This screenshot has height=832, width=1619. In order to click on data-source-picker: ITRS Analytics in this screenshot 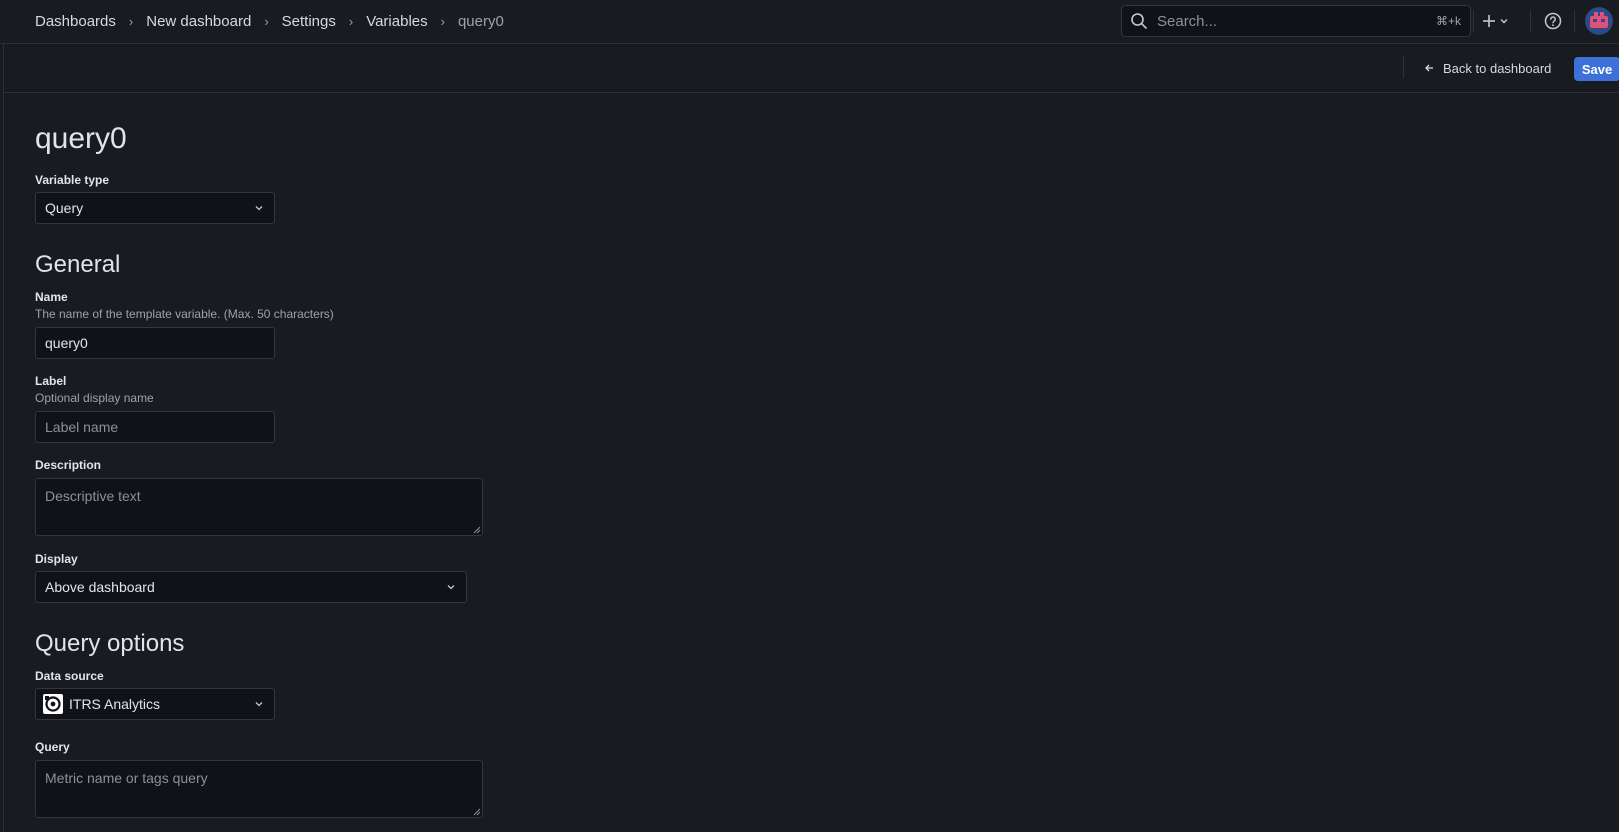, I will do `click(155, 704)`.